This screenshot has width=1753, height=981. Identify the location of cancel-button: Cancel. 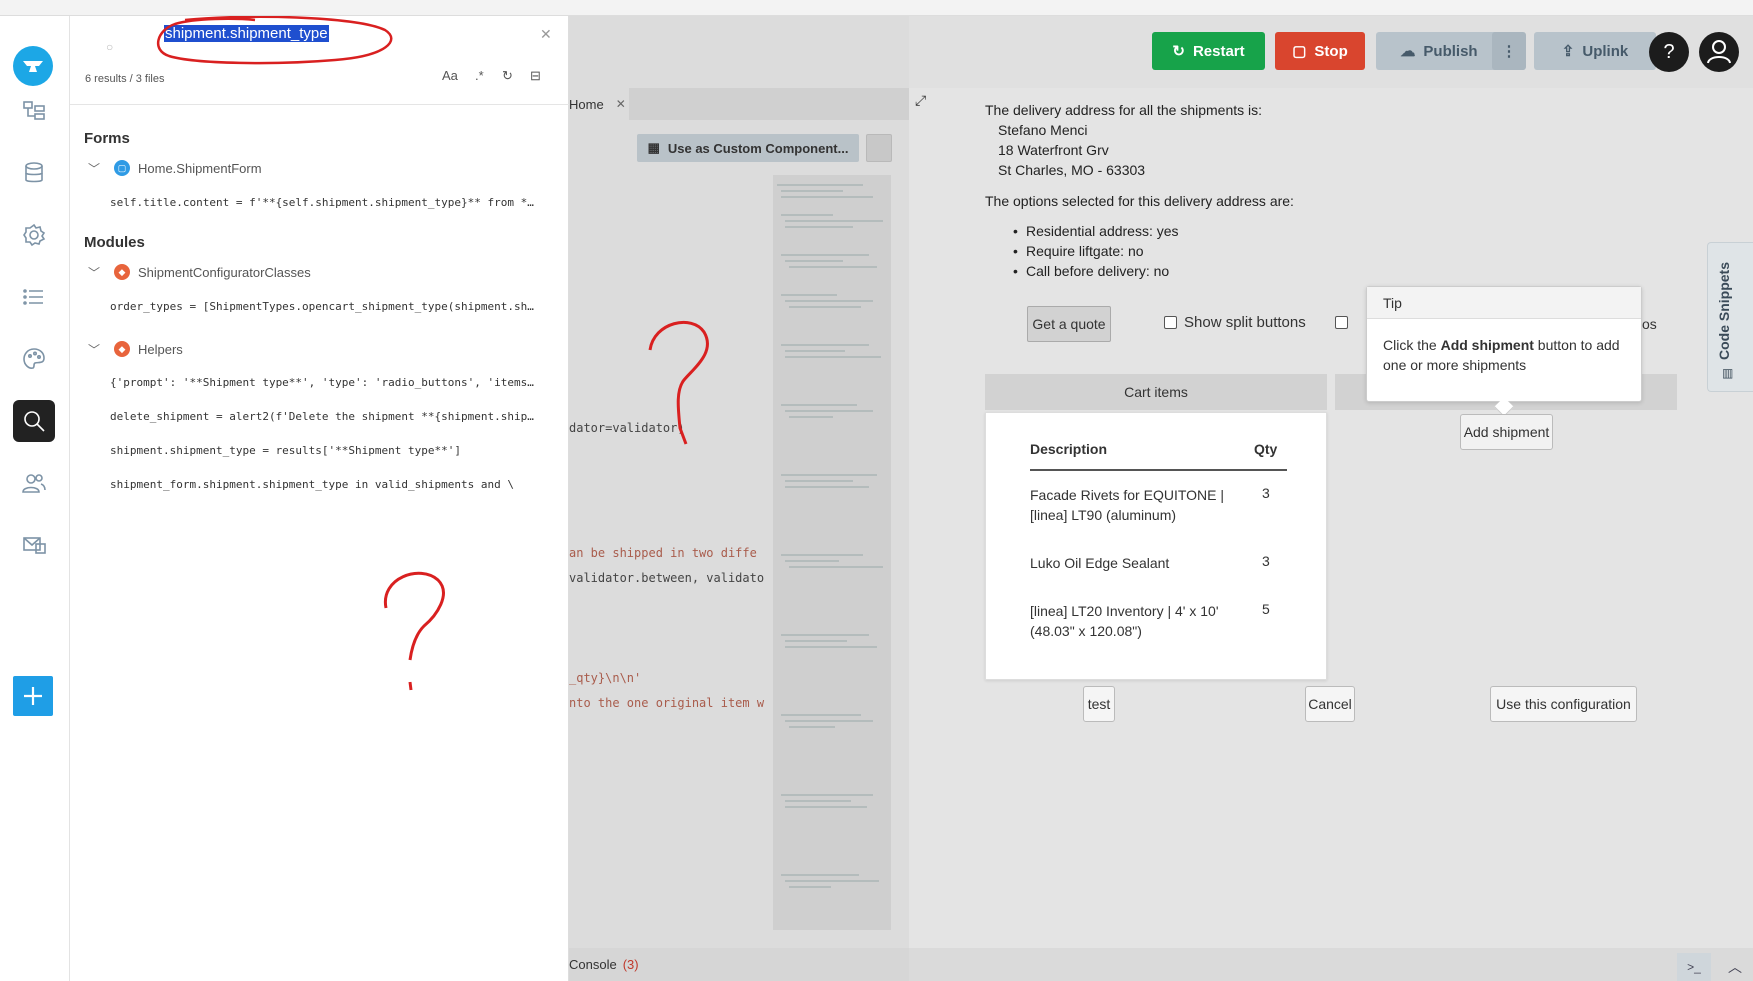
(1330, 704).